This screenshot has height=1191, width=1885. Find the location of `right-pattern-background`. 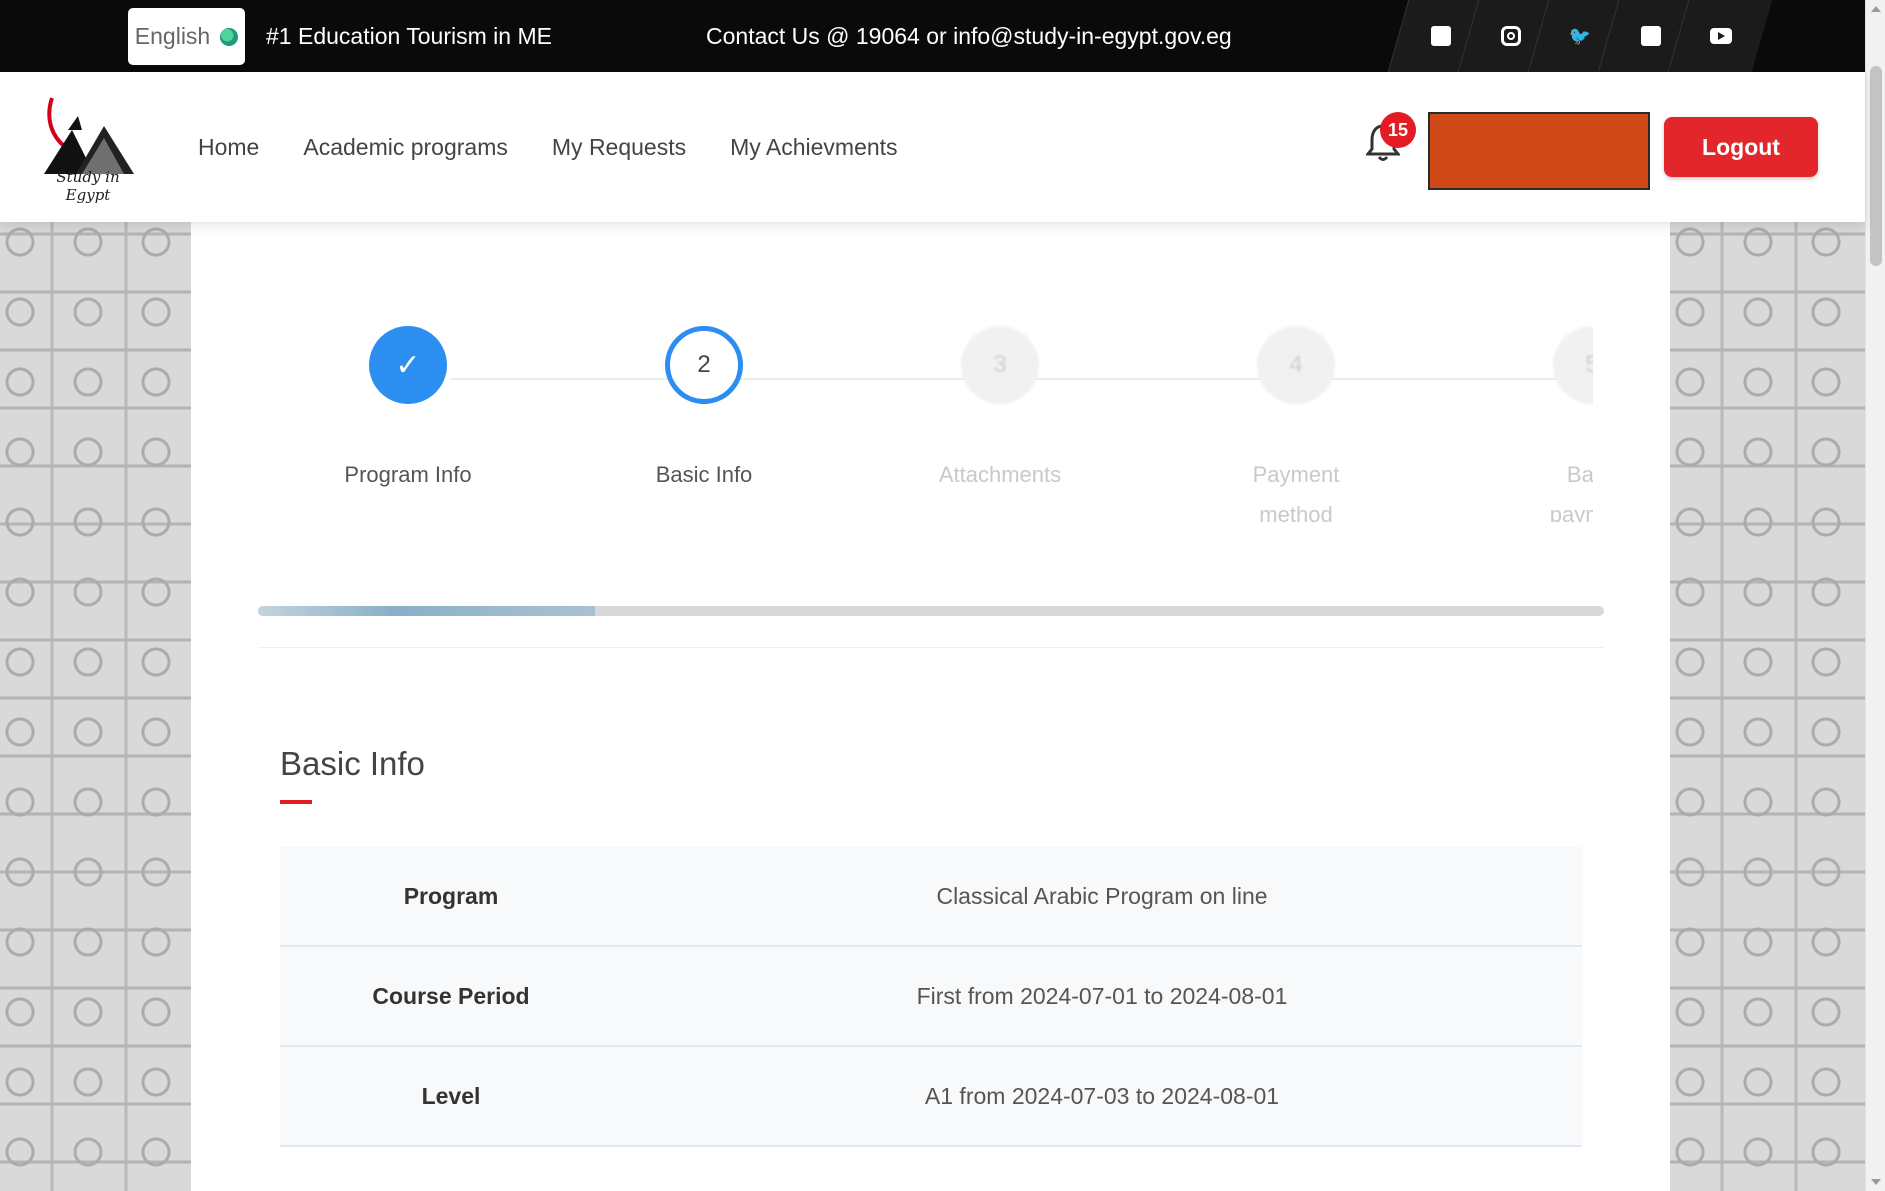

right-pattern-background is located at coordinates (1767, 706).